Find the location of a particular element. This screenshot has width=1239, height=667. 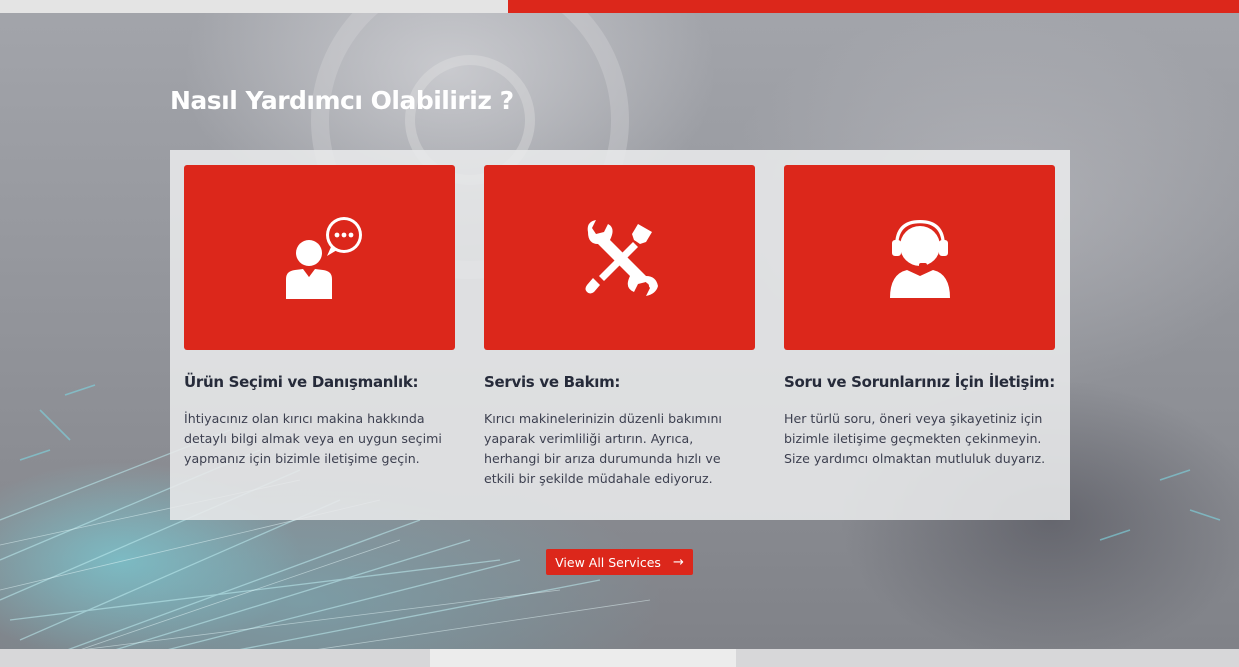

top-bar-left is located at coordinates (254, 6).